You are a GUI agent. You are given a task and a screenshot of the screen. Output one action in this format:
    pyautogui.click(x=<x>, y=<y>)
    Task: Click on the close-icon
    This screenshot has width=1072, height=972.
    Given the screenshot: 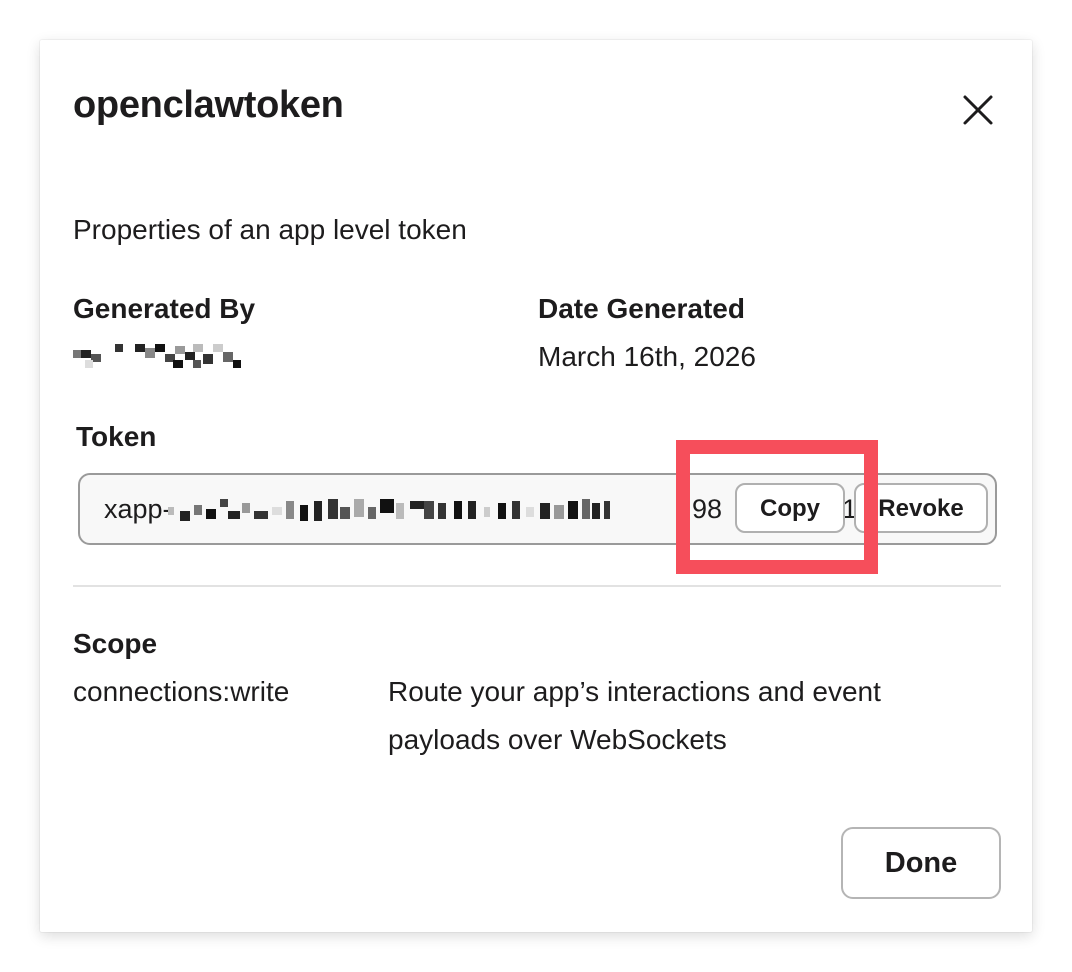 What is the action you would take?
    pyautogui.click(x=978, y=110)
    